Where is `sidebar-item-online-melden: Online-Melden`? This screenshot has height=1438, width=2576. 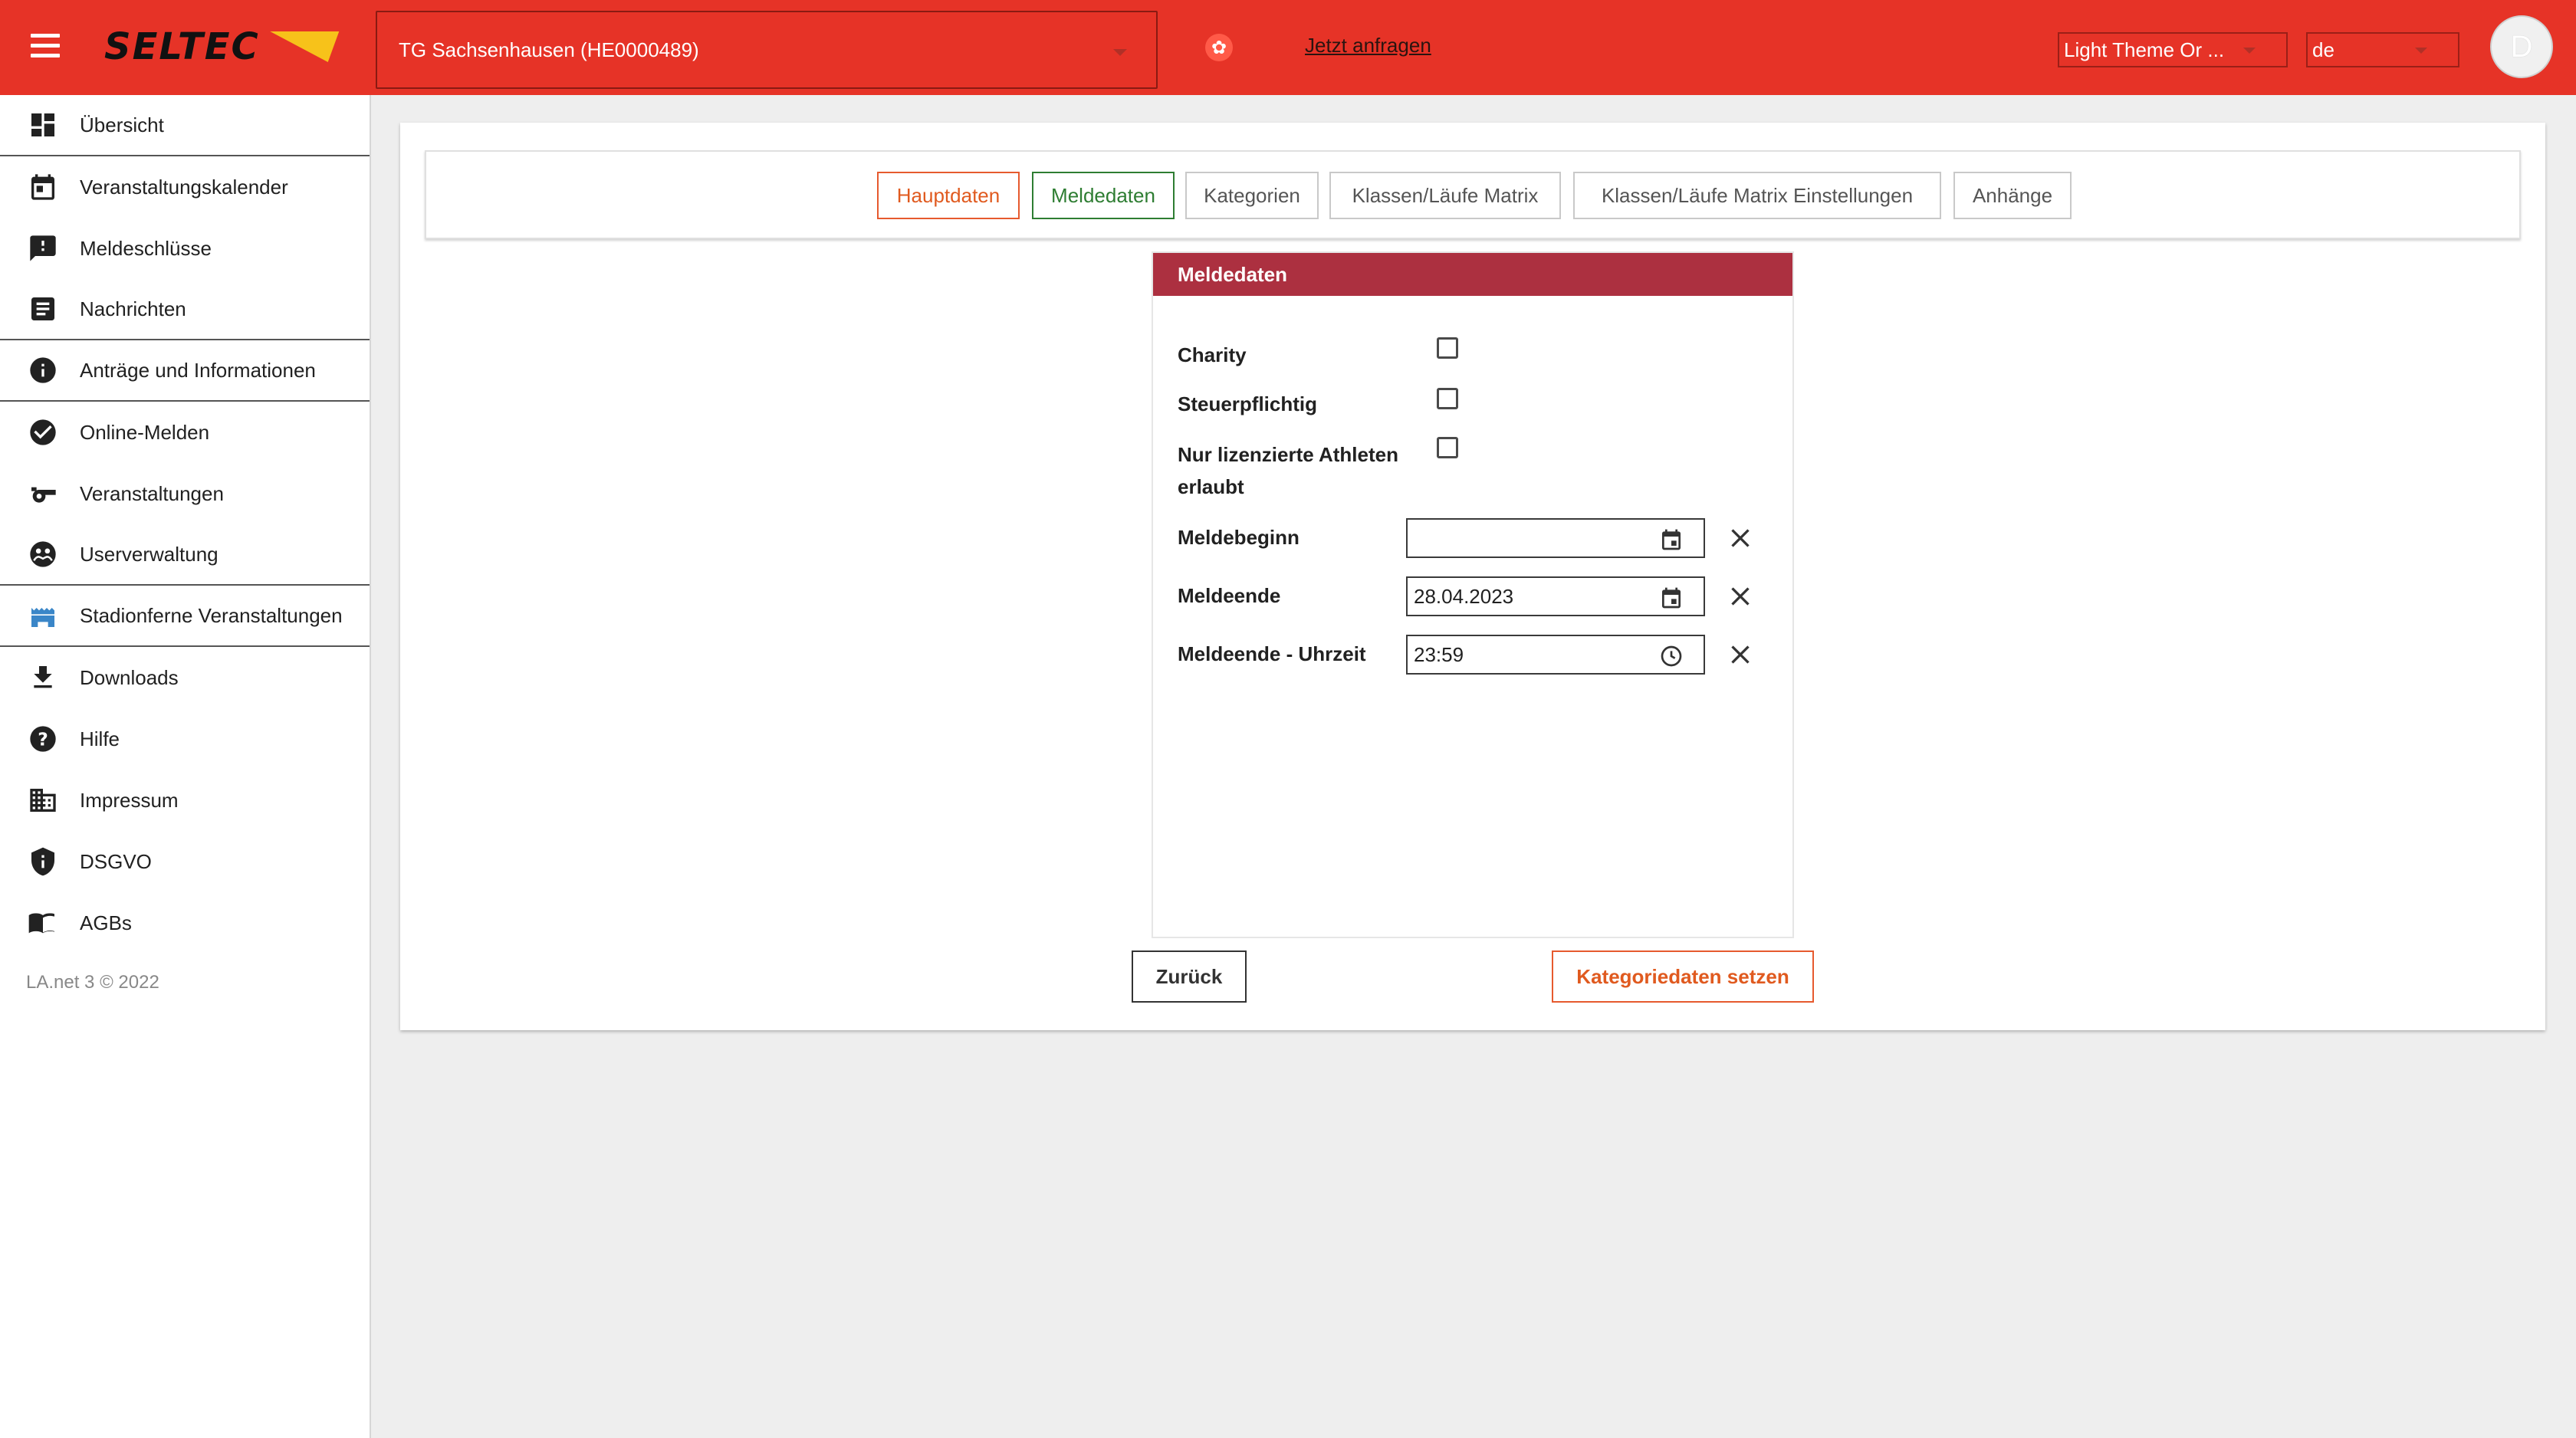
sidebar-item-online-melden: Online-Melden is located at coordinates (185, 432).